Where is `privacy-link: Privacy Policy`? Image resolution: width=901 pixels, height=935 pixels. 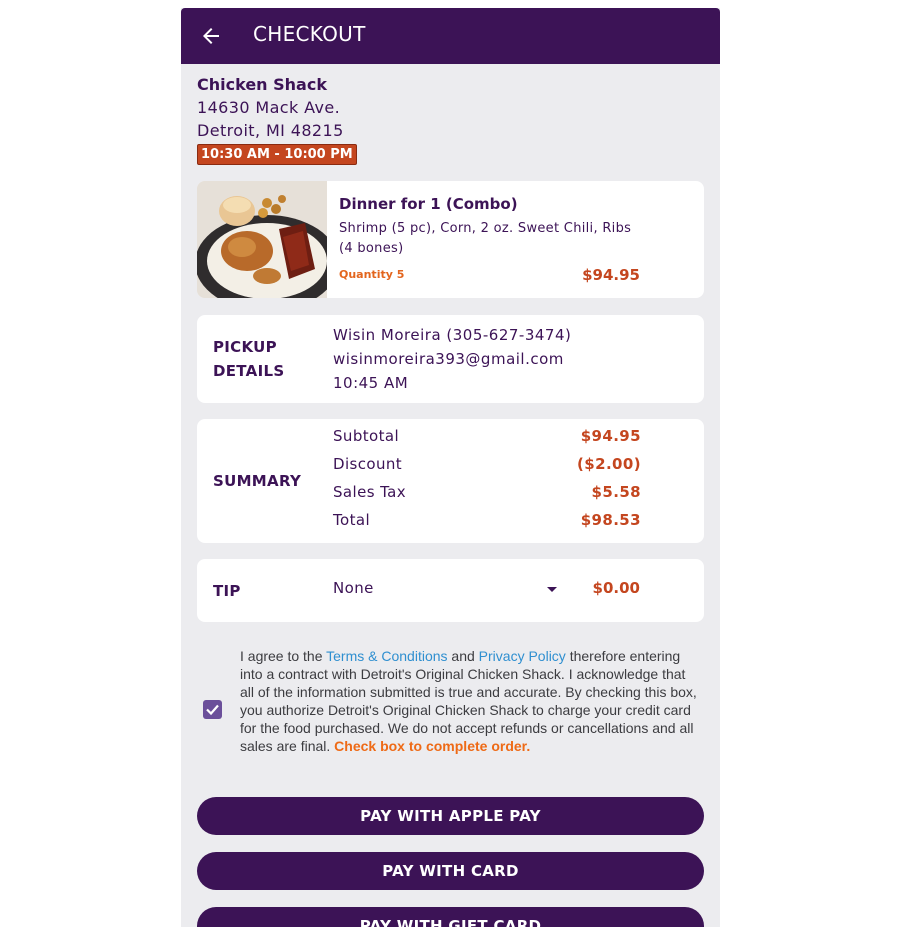
privacy-link: Privacy Policy is located at coordinates (522, 656).